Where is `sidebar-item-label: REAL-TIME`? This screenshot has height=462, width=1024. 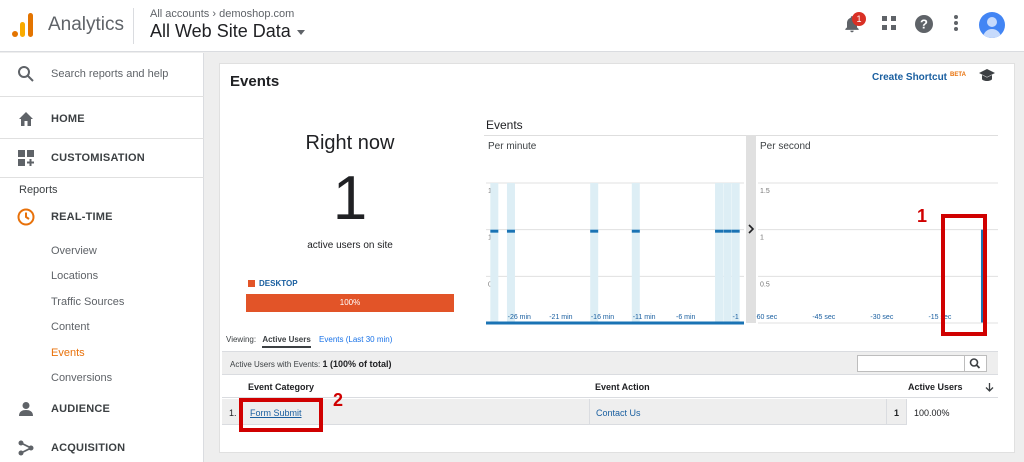 sidebar-item-label: REAL-TIME is located at coordinates (82, 217).